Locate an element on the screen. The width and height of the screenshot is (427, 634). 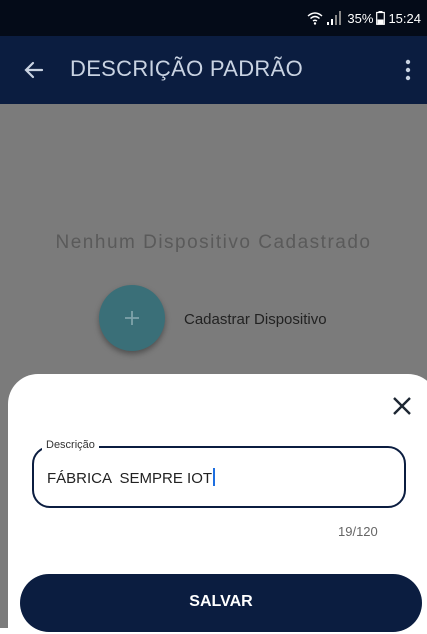
add-device-button is located at coordinates (132, 318).